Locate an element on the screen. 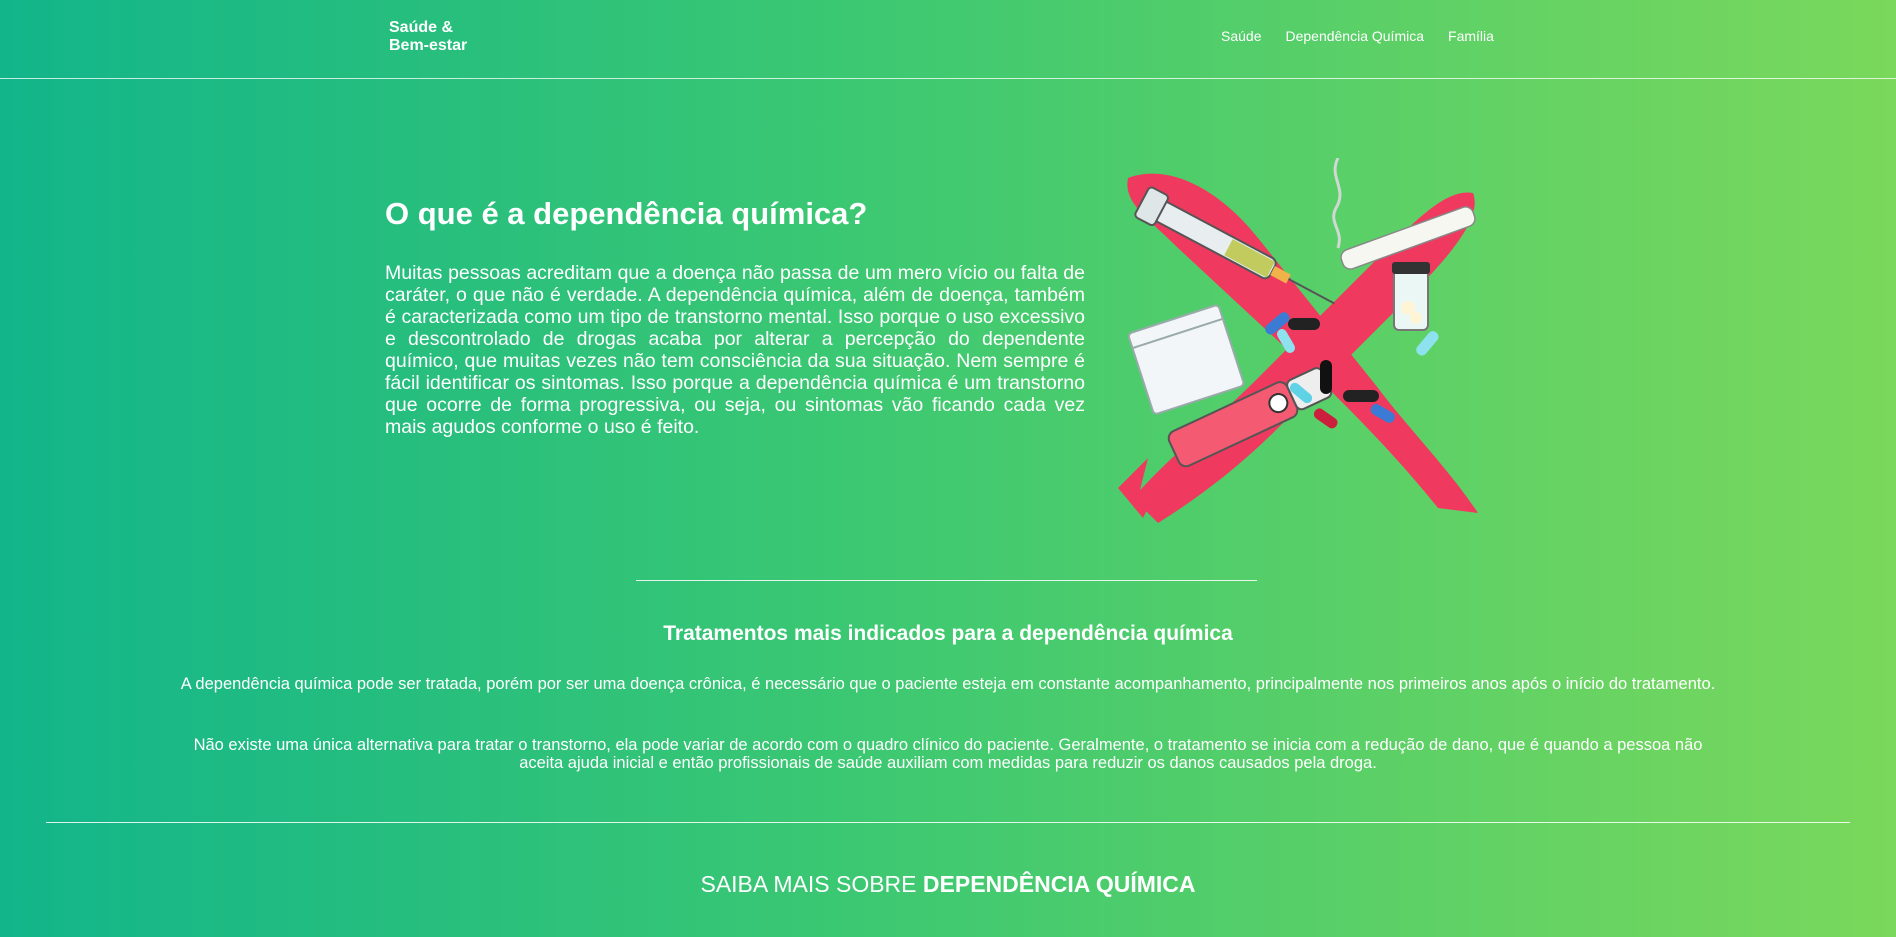 The width and height of the screenshot is (1896, 937). brand-logo: Saúde & Bem-estar is located at coordinates (449, 37).